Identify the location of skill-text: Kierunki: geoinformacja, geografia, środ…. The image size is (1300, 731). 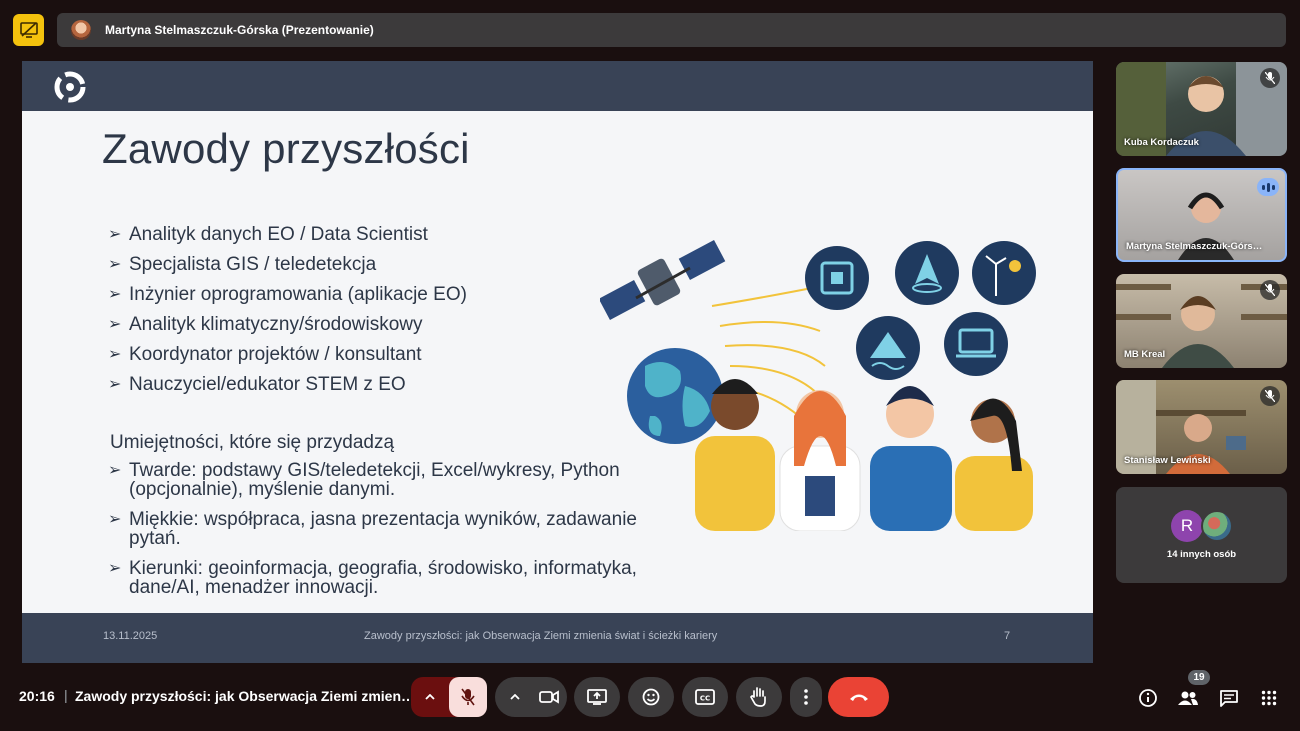
(383, 578).